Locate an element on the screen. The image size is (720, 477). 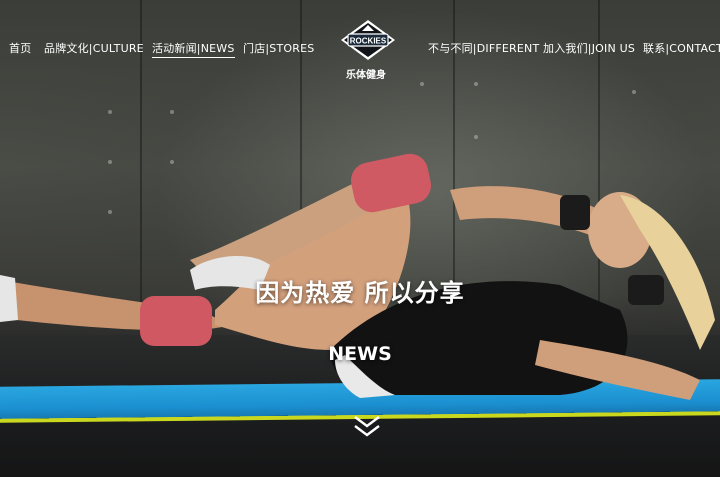
rockies-logo-icon: ROCKIES is located at coordinates (368, 40).